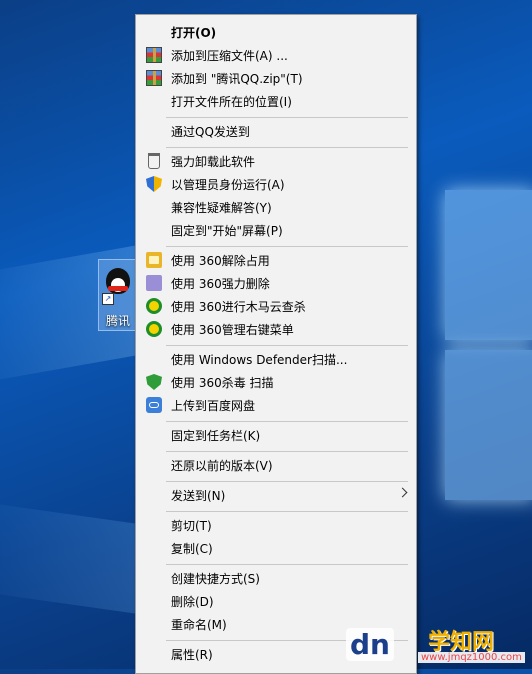  Describe the element at coordinates (478, 355) in the screenshot. I see `windows-logo-wallpaper` at that location.